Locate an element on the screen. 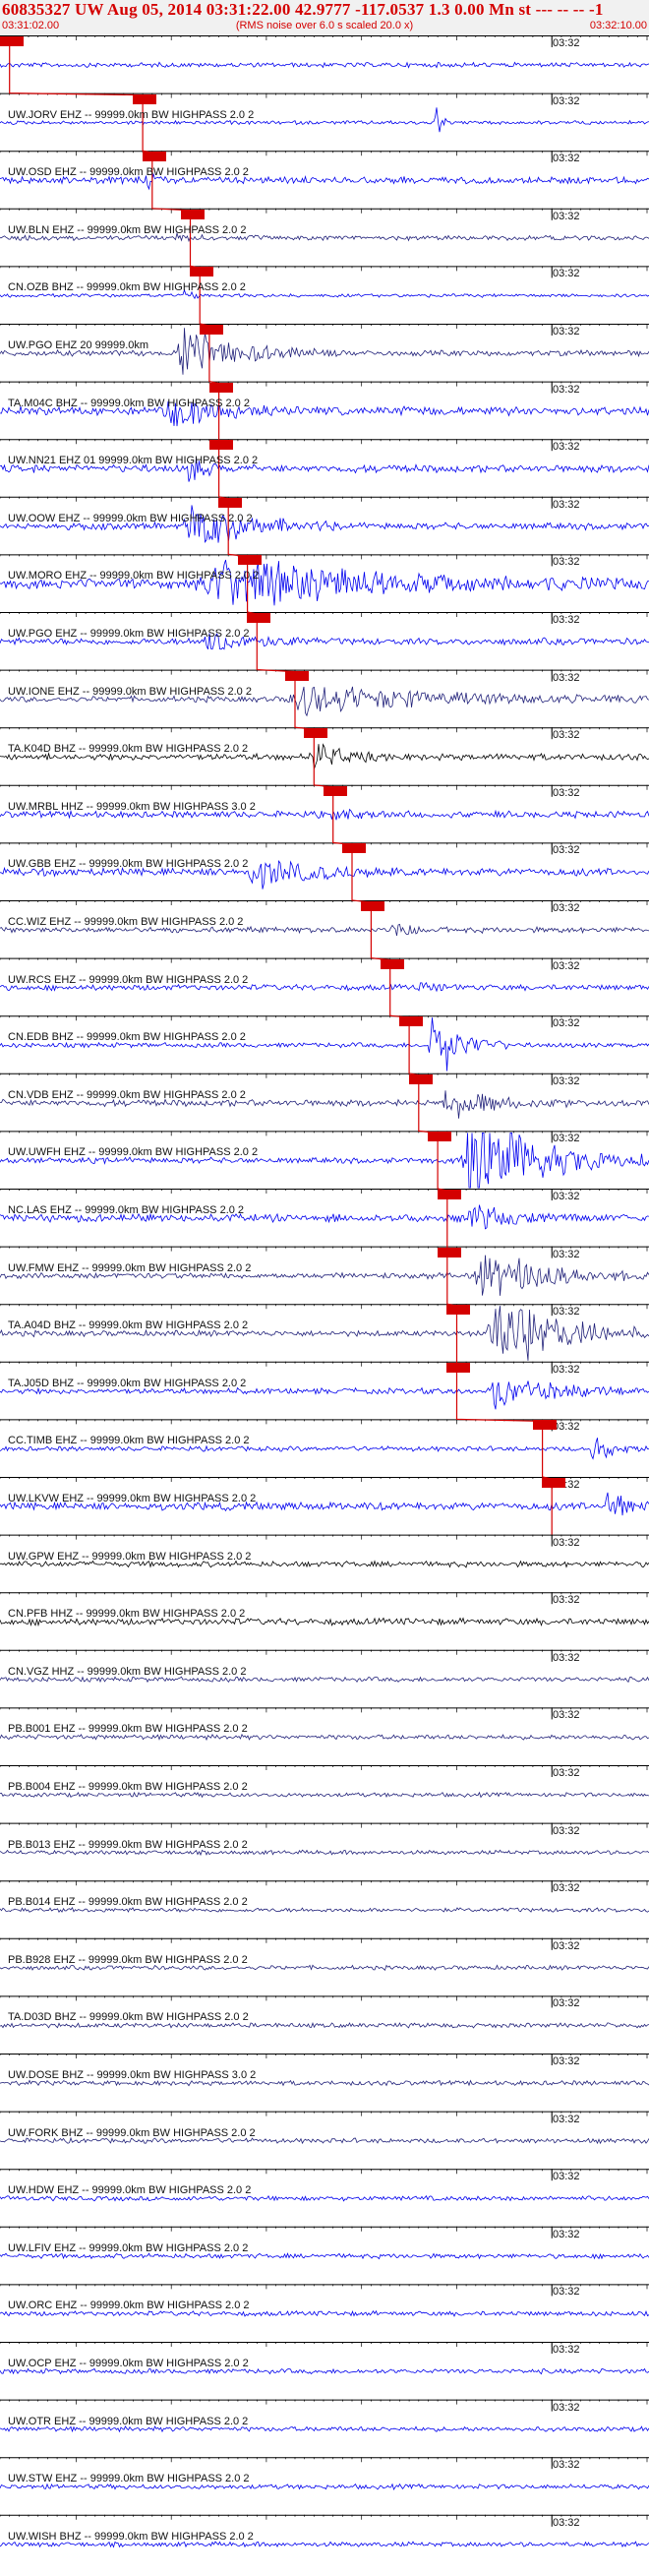 Image resolution: width=649 pixels, height=2576 pixels. rms-note: (RMS noise over 6.0 s scaled 20.0 x) is located at coordinates (324, 25).